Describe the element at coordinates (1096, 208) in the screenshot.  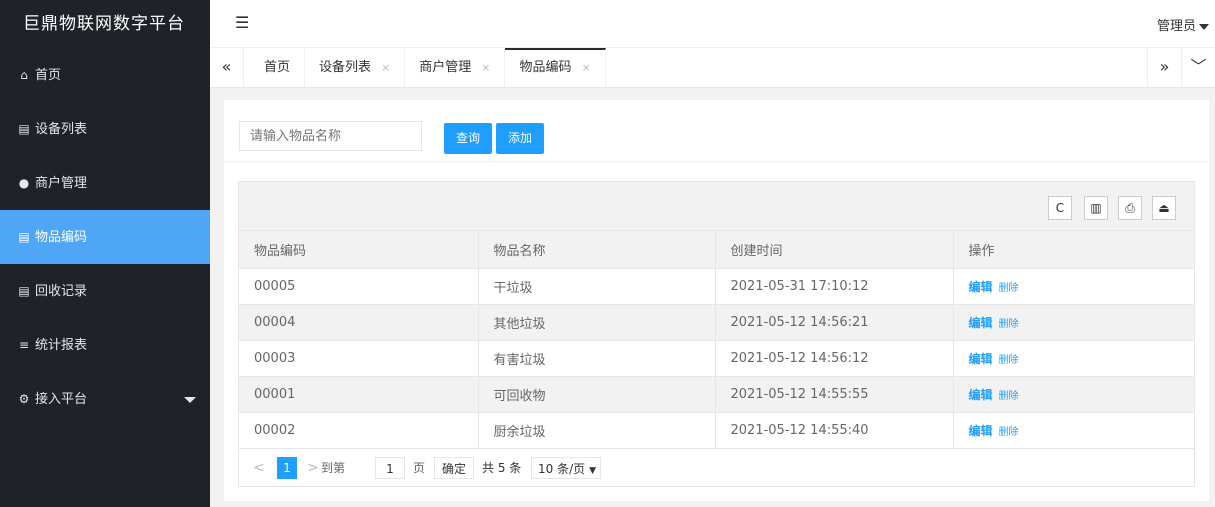
I see `columns-icon: ▥` at that location.